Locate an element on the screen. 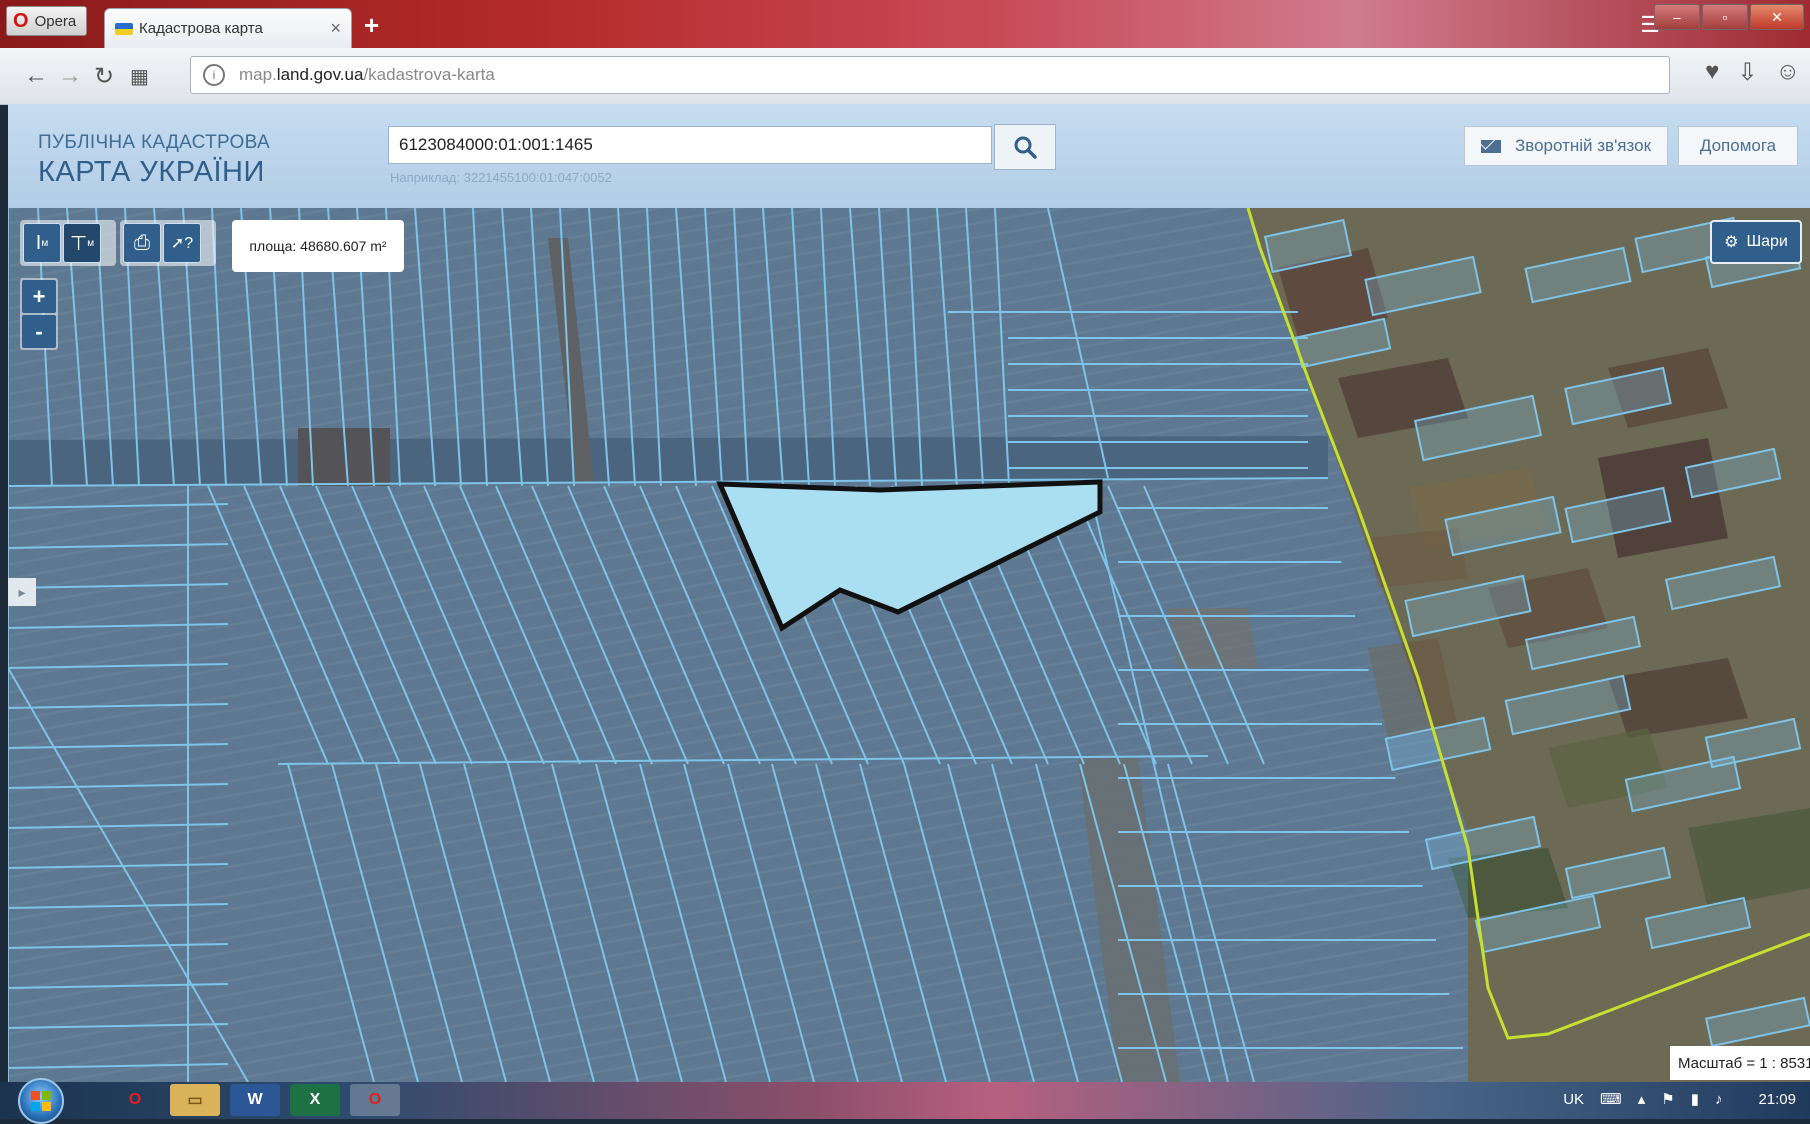  measure-area-button: ⊤ м is located at coordinates (82, 243).